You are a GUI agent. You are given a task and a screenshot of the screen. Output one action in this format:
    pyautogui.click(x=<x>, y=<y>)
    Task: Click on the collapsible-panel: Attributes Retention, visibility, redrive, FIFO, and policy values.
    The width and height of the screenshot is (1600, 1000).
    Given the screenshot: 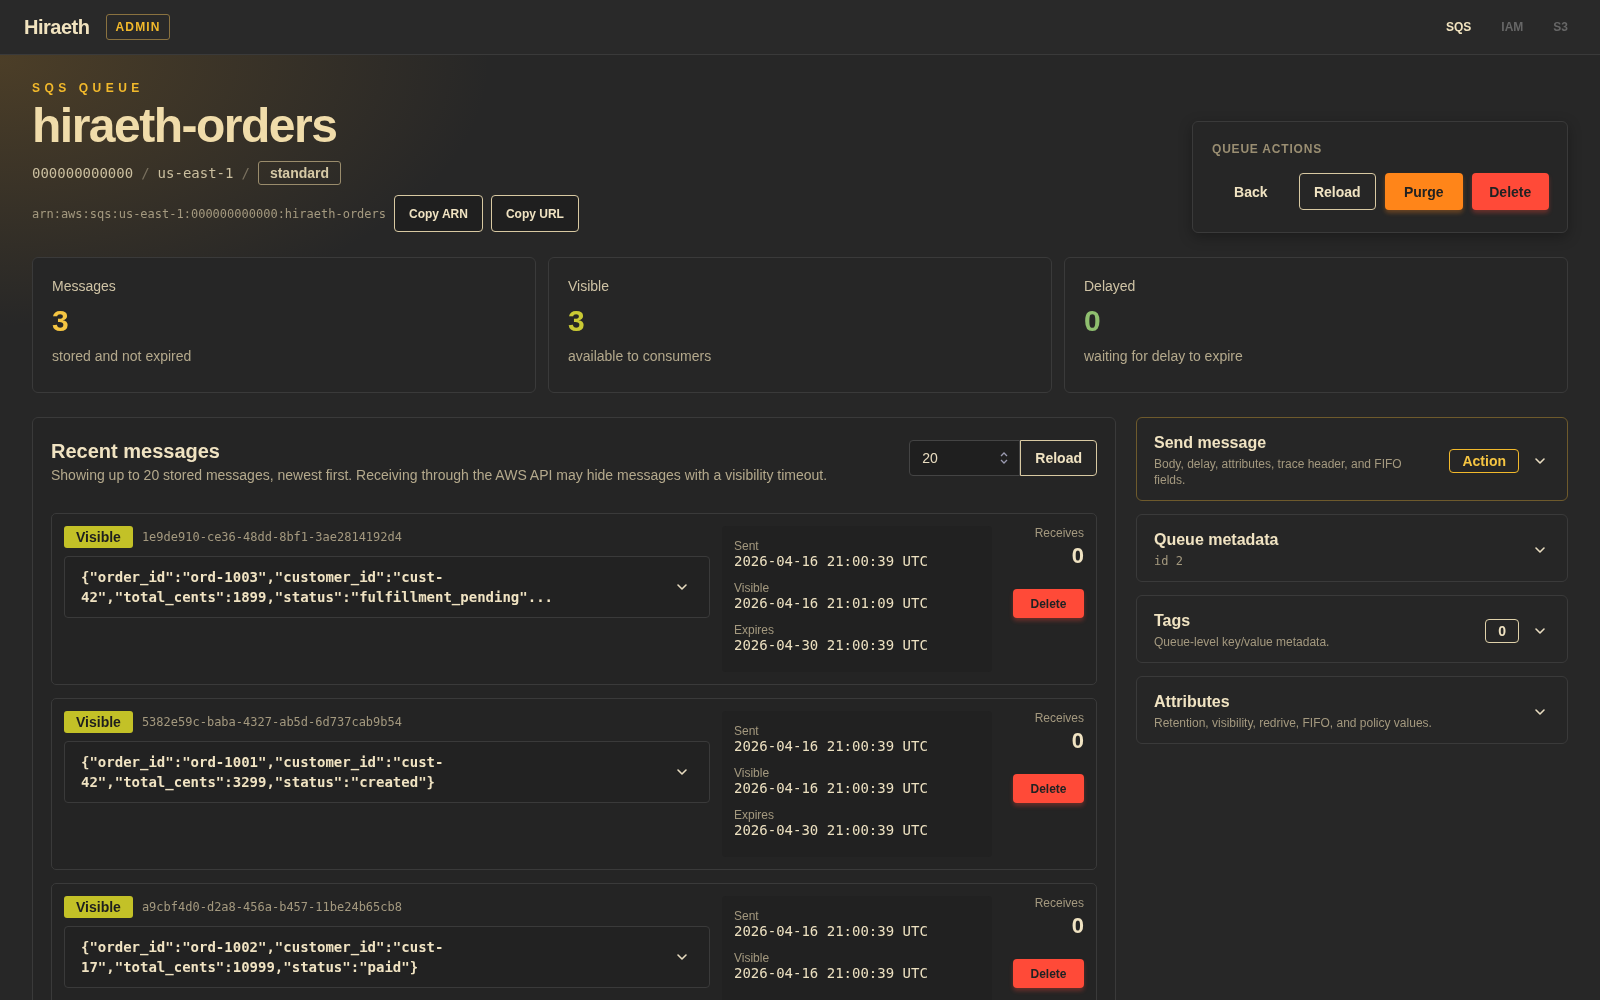 What is the action you would take?
    pyautogui.click(x=1352, y=710)
    